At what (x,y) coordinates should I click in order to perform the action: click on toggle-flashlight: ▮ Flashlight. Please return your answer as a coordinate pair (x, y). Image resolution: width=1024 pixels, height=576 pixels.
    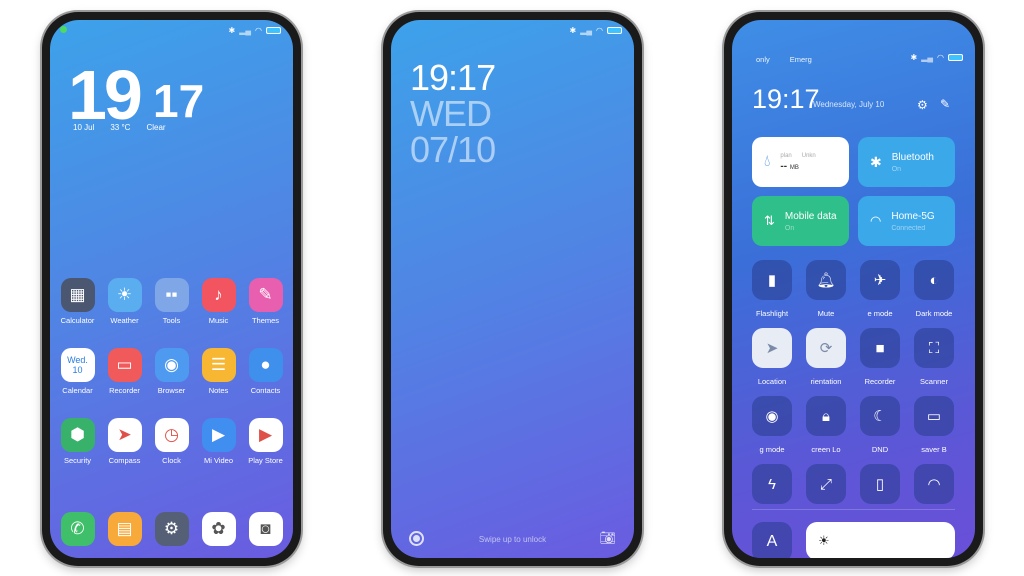
    Looking at the image, I should click on (772, 289).